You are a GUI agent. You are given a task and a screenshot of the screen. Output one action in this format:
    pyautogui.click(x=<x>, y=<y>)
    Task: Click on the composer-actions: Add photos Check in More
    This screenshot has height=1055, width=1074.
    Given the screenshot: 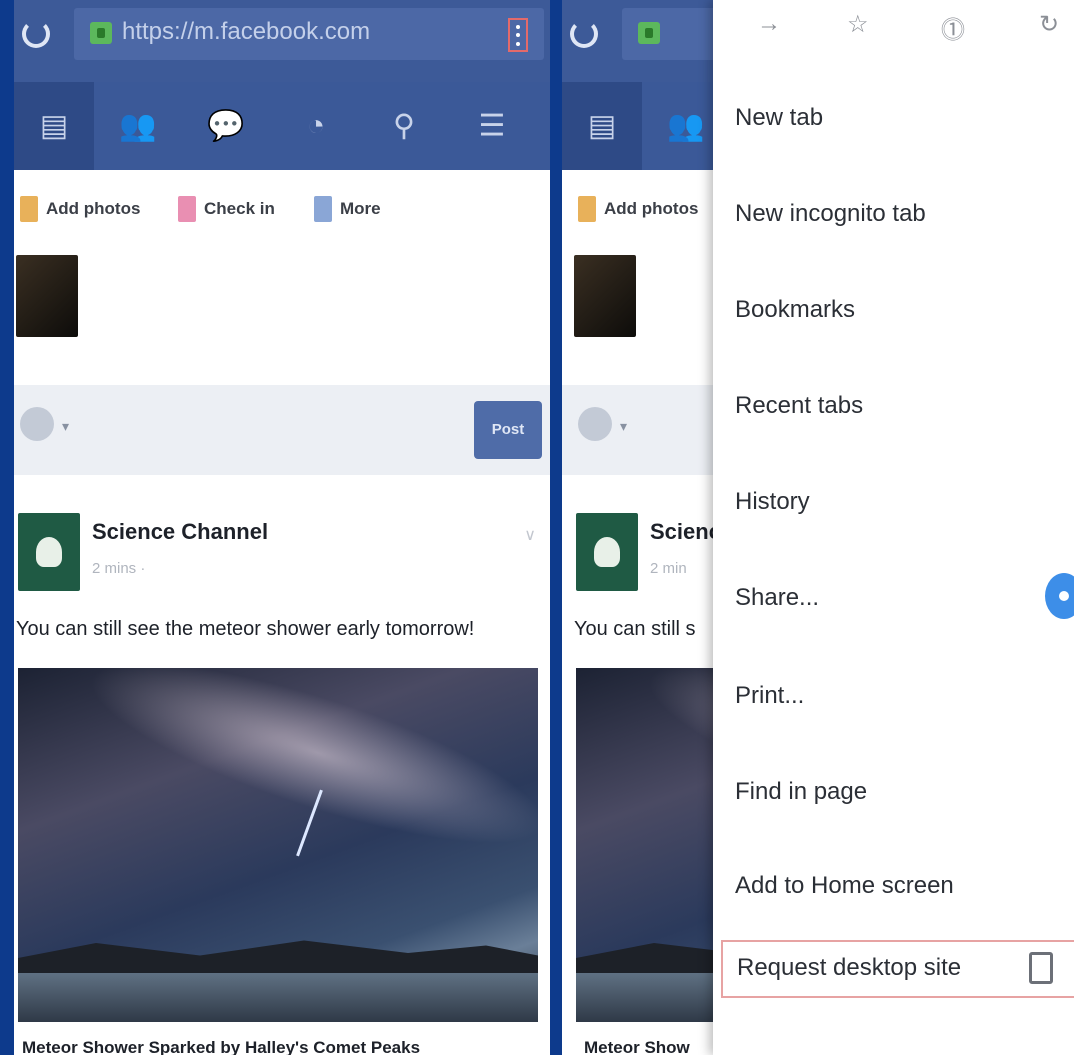 What is the action you would take?
    pyautogui.click(x=282, y=210)
    